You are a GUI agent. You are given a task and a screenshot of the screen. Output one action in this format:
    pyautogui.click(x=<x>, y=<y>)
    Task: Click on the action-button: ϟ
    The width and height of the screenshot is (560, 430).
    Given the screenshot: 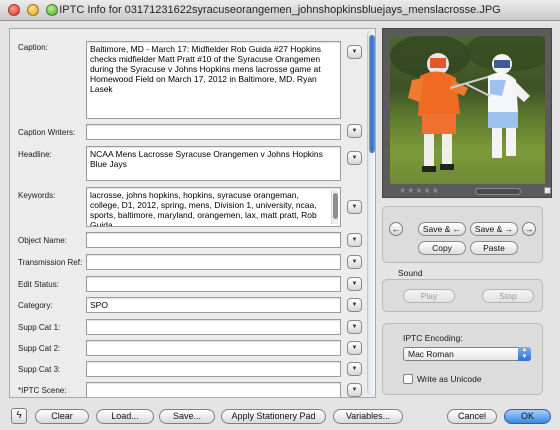 What is the action you would take?
    pyautogui.click(x=19, y=416)
    